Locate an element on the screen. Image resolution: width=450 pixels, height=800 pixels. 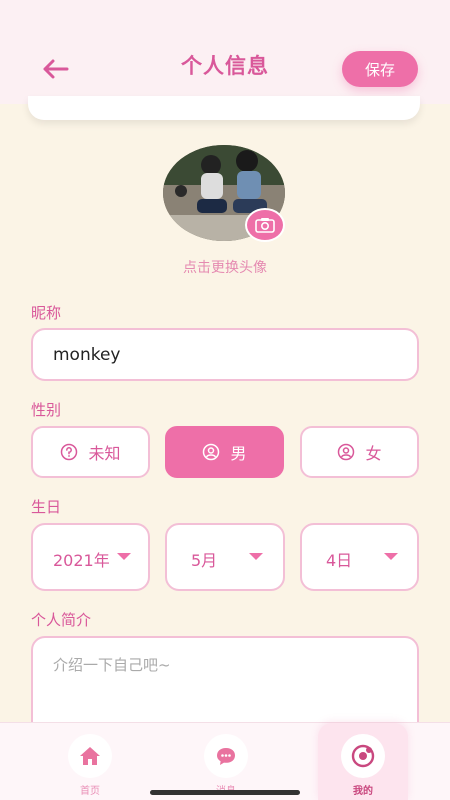
question-circle-icon is located at coordinates (69, 452).